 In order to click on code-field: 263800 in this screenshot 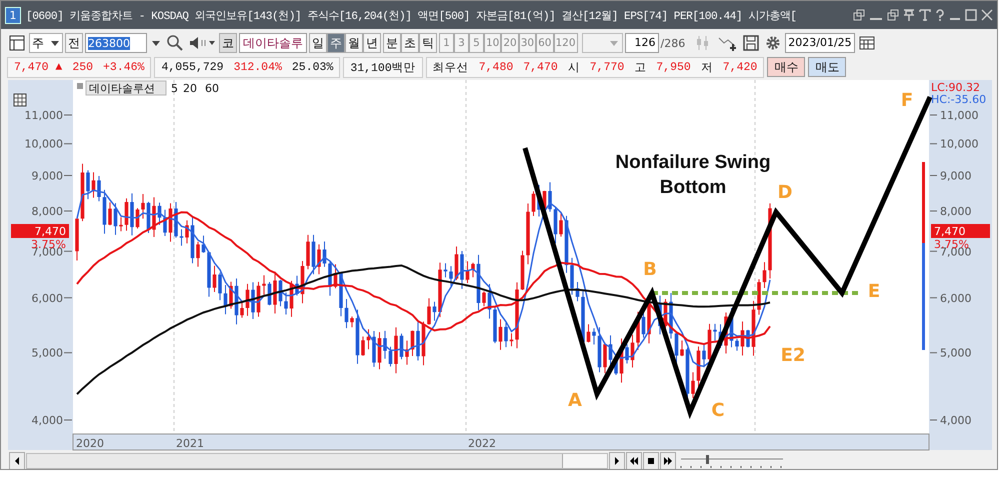, I will do `click(116, 43)`.